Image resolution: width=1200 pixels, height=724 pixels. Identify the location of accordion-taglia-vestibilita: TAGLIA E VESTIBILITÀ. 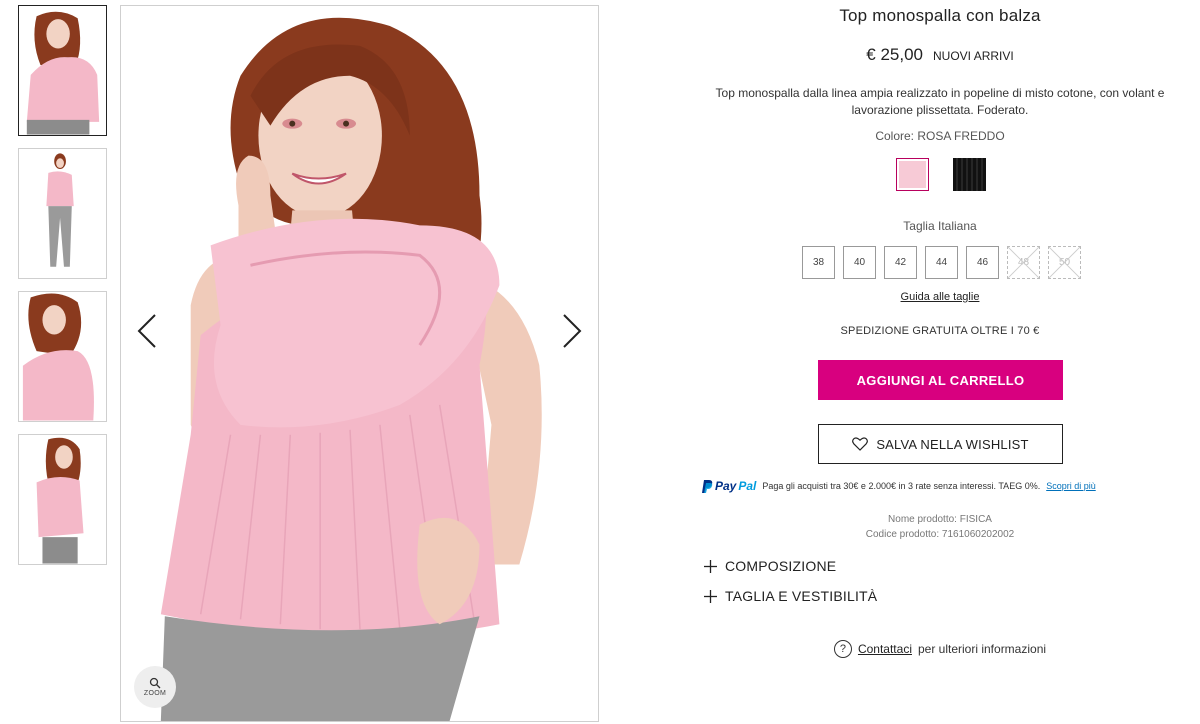
(790, 596).